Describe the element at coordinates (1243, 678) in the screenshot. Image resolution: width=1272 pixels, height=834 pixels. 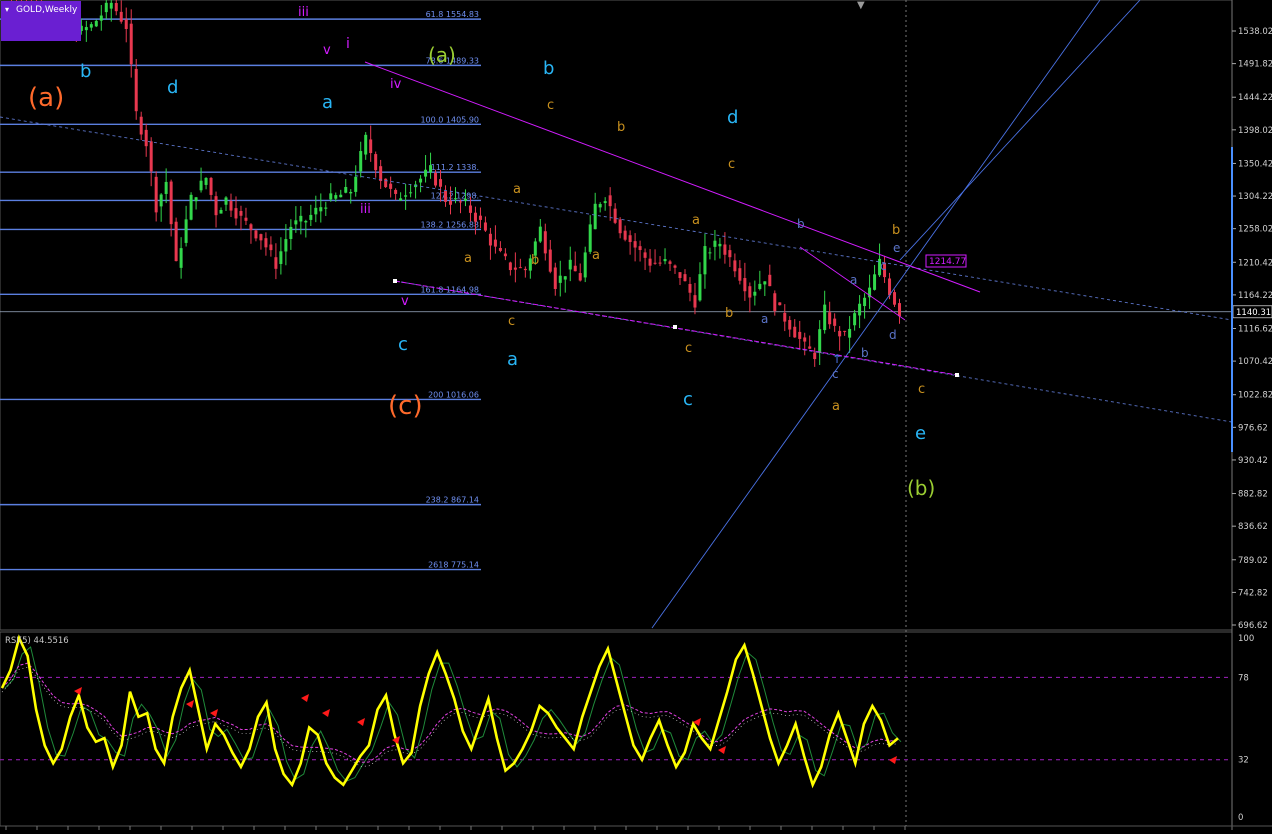
I see `rsi-tick-label: 78` at that location.